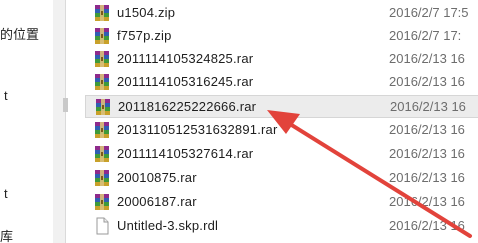 This screenshot has width=478, height=243. I want to click on file-date: 2016/2/7 17:, so click(425, 35).